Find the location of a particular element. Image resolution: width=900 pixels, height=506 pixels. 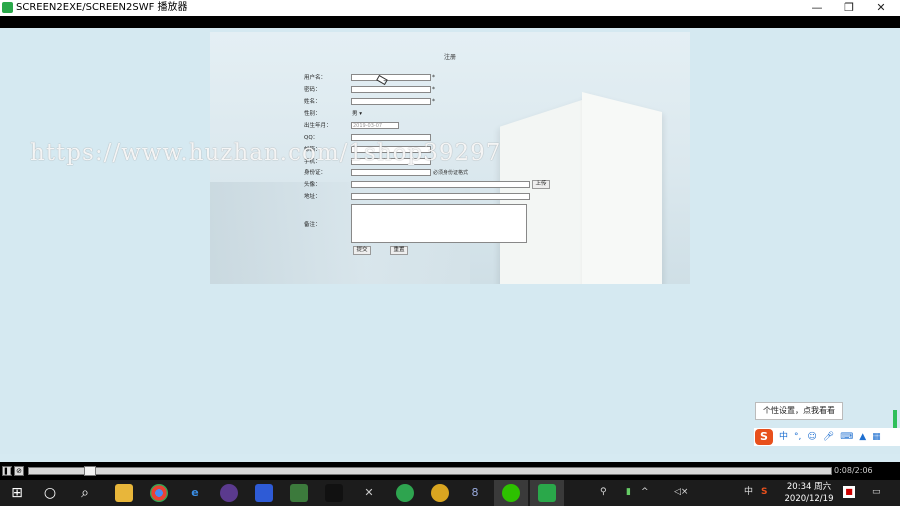

volume-icon: ◁× is located at coordinates (681, 492).